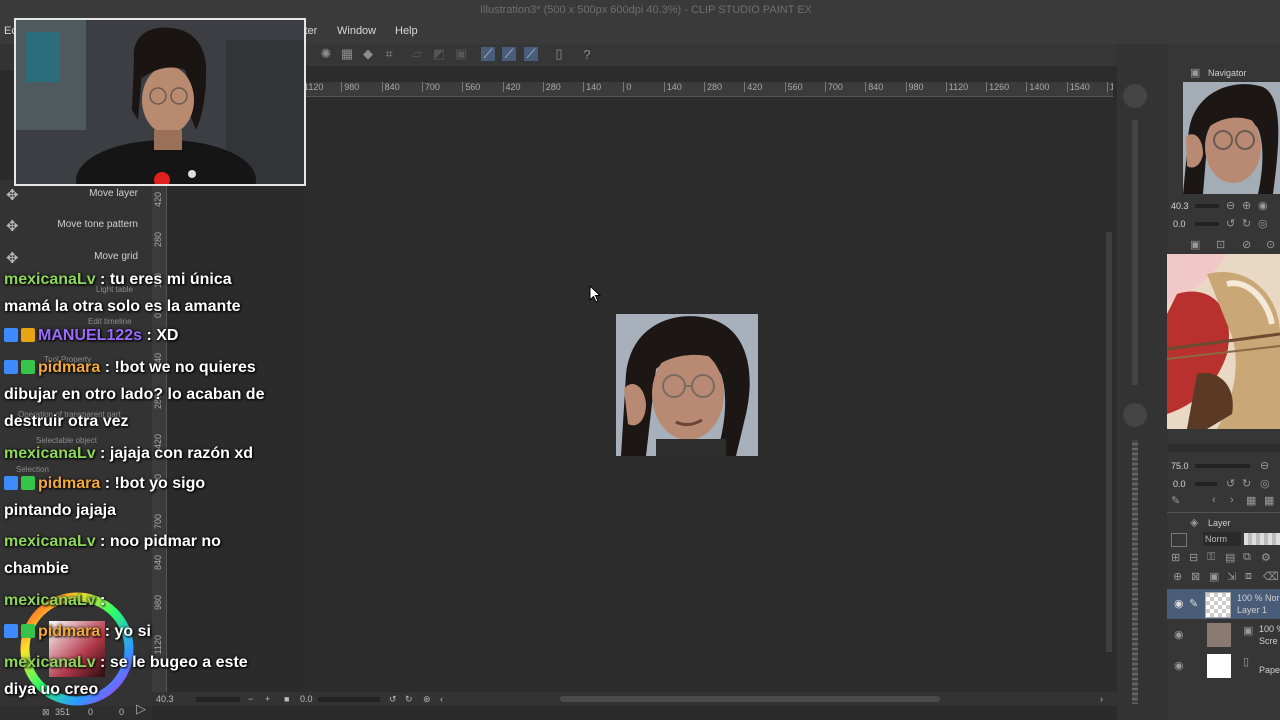 The image size is (1280, 720). I want to click on special-ruler-snap-icon: ⟋, so click(509, 53).